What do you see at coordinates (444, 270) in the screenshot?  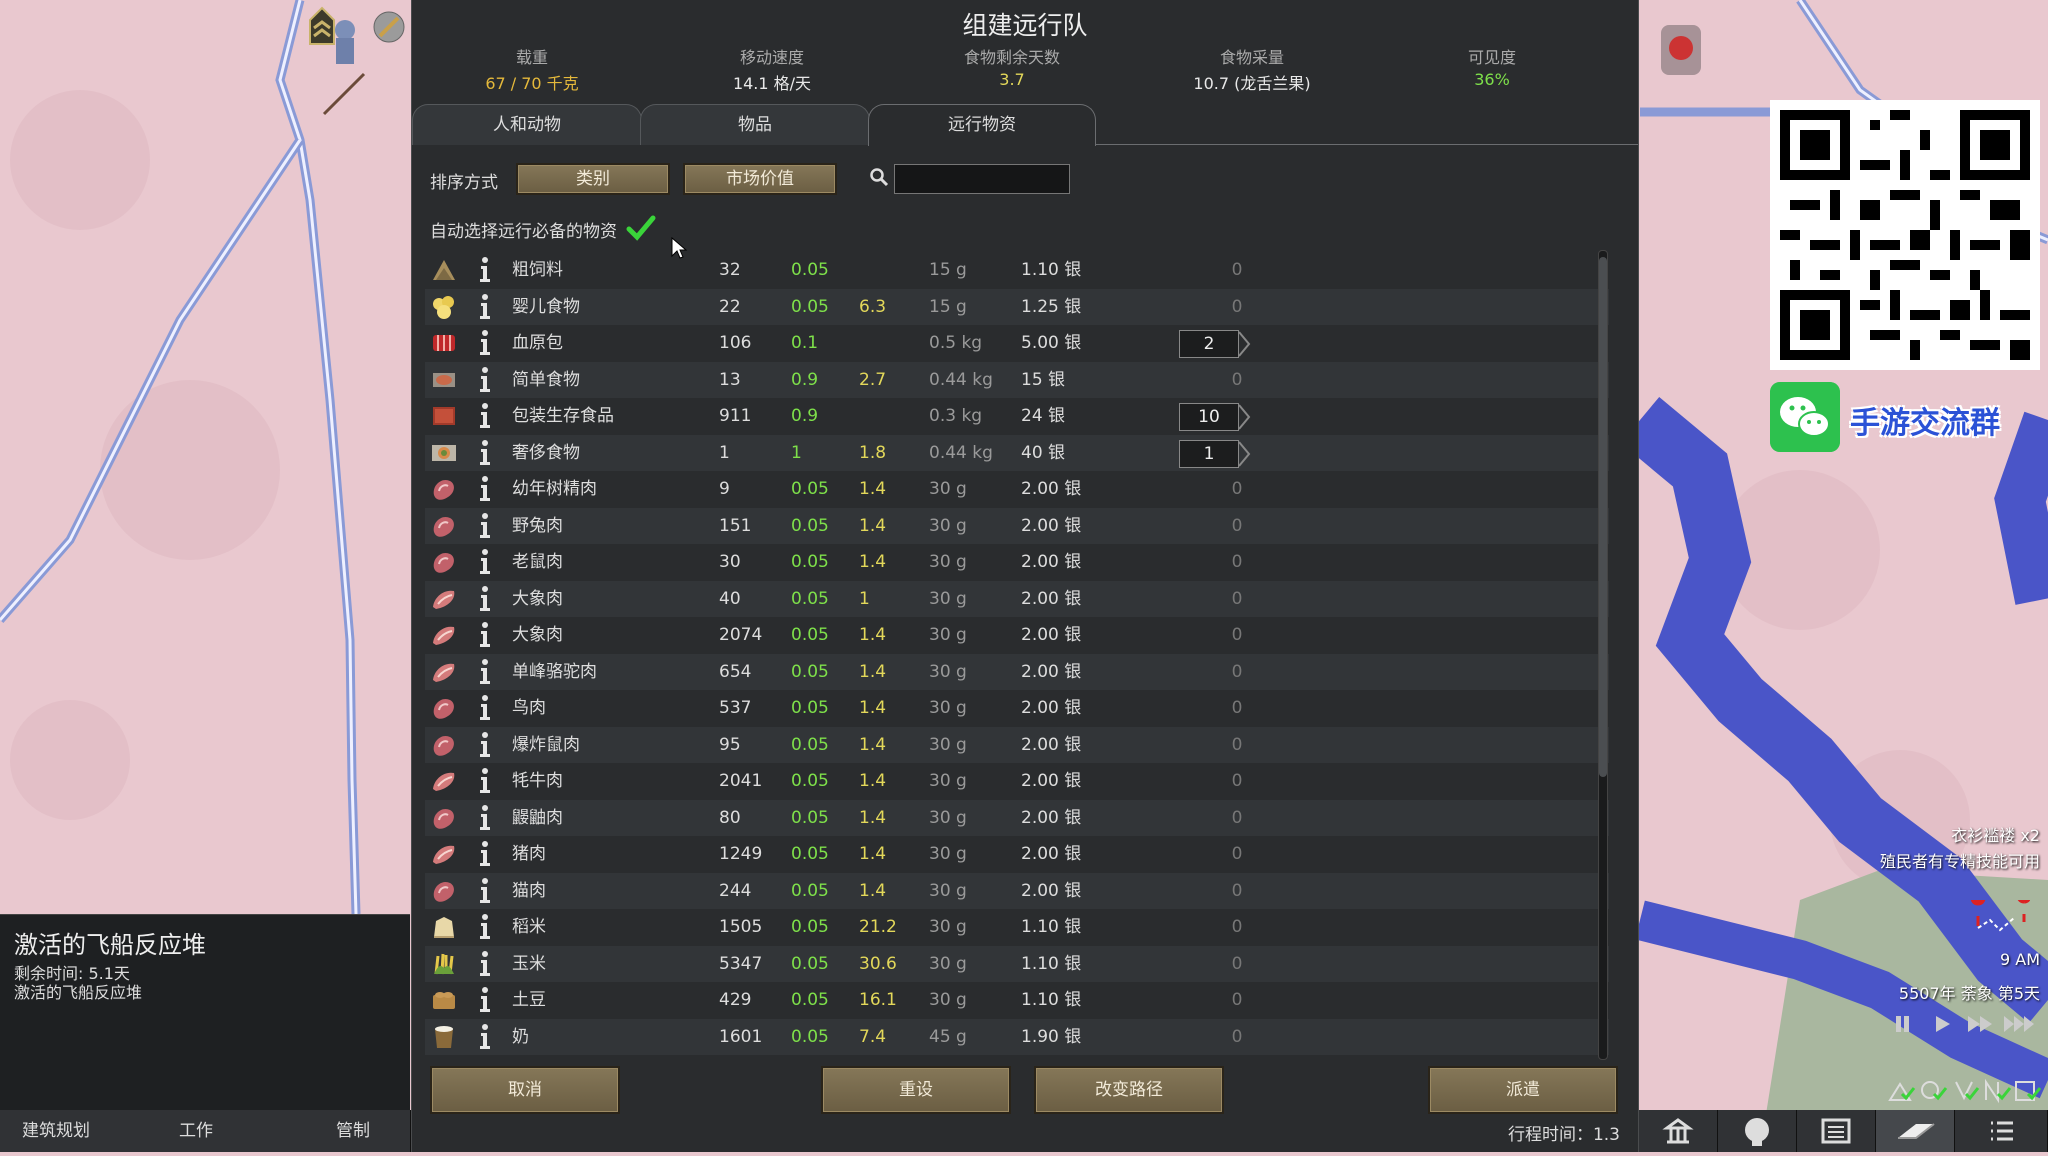 I see `kibble-icon` at bounding box center [444, 270].